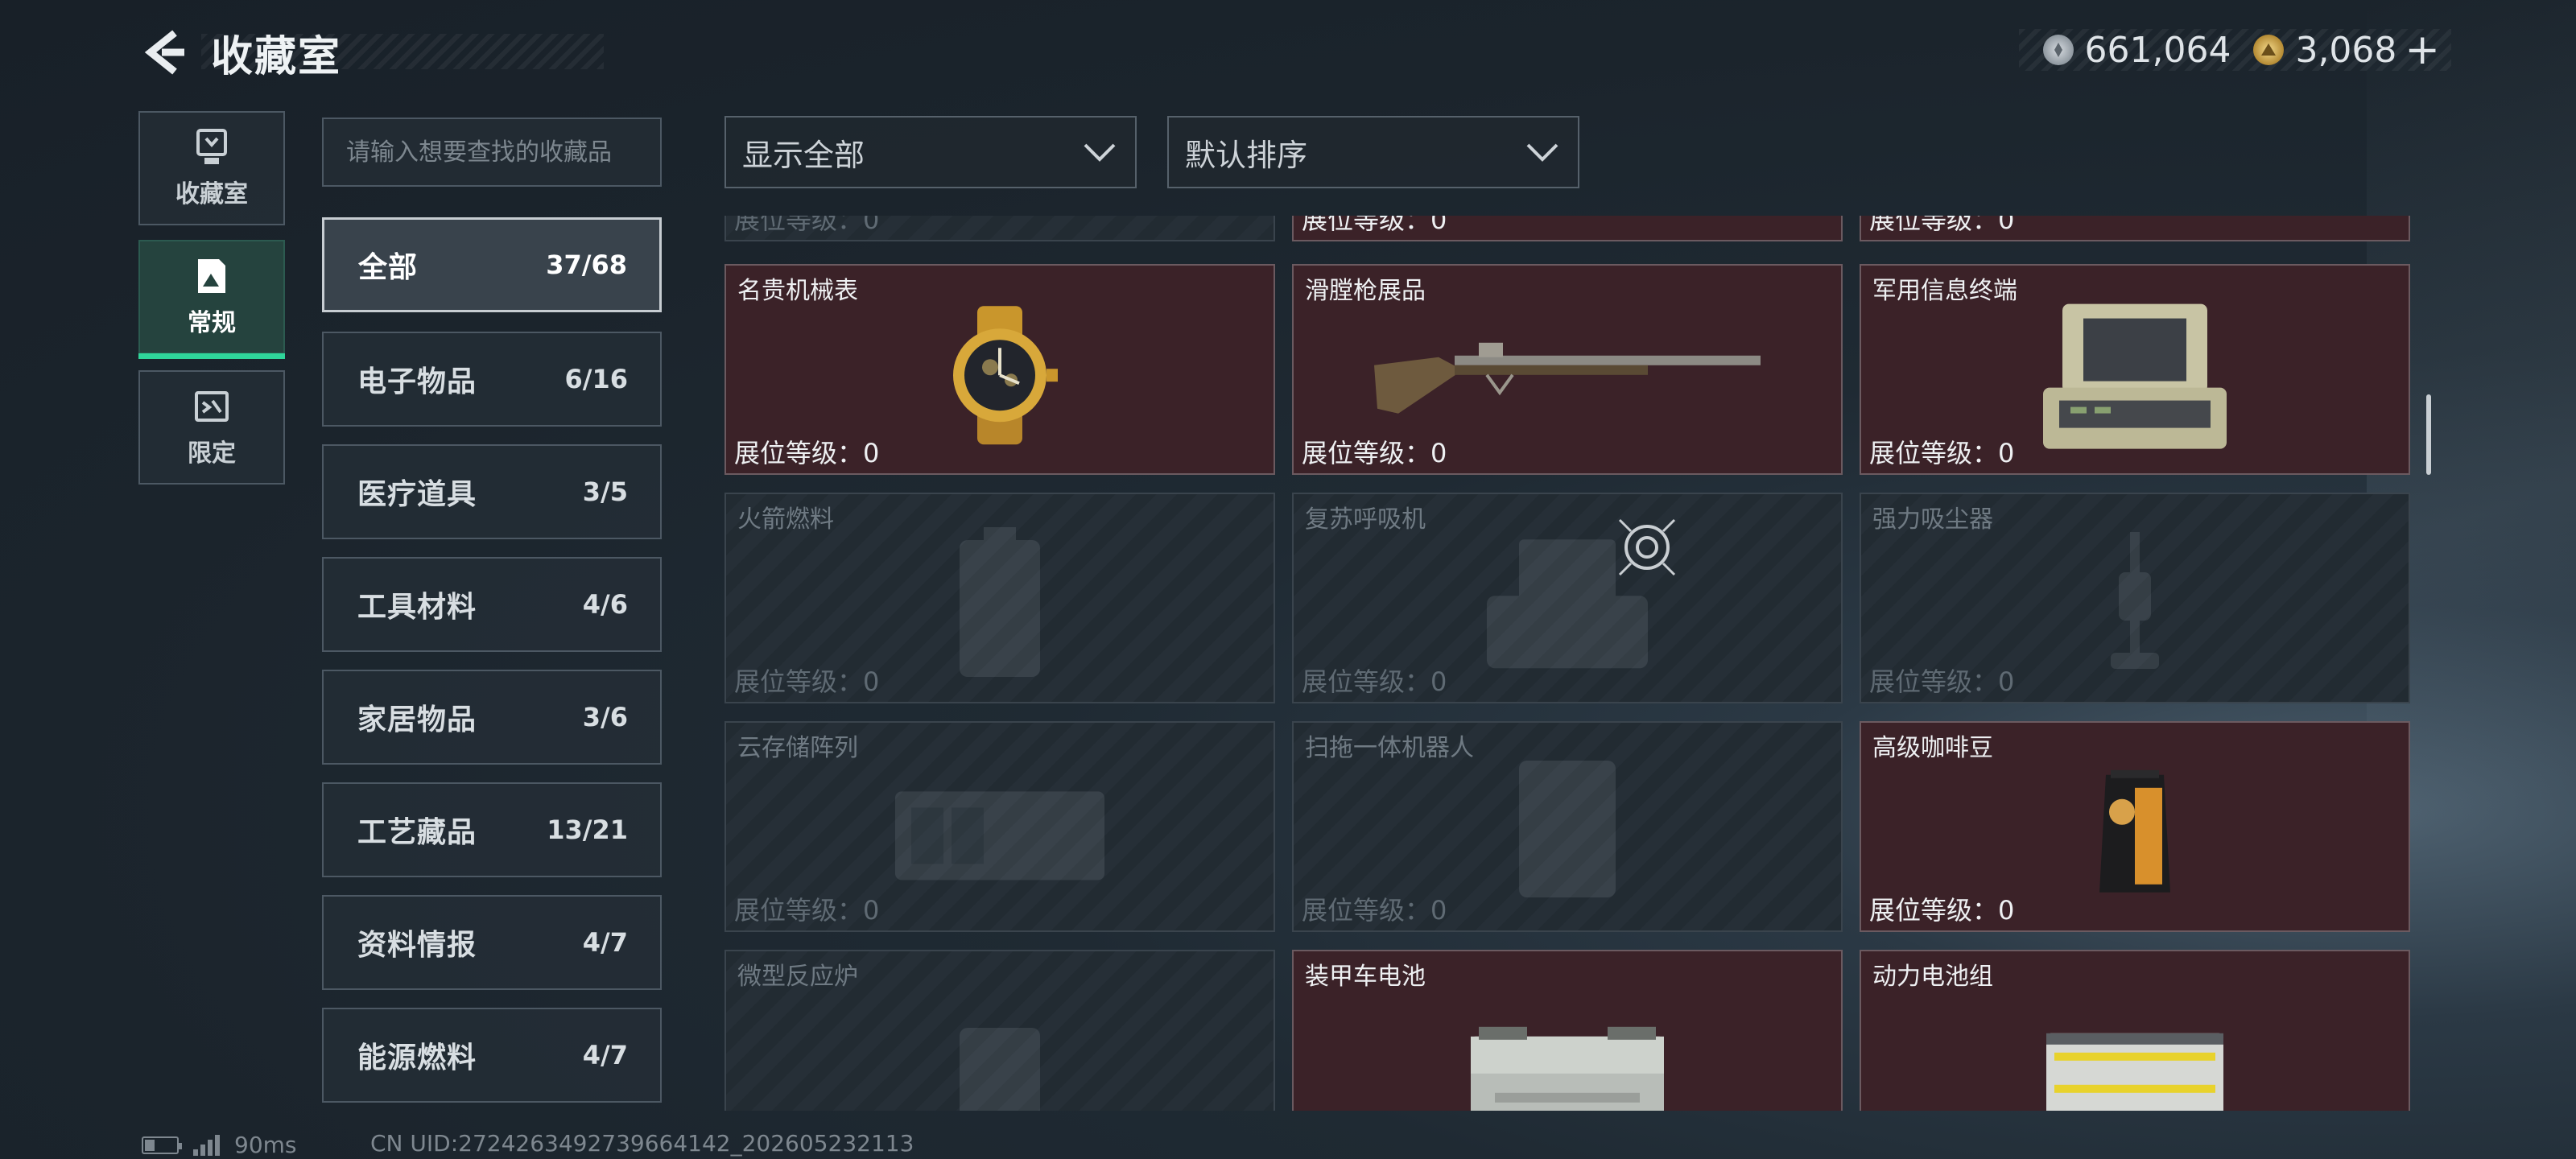  I want to click on collection-card: 军用信息终端 展位等级：0, so click(2135, 369).